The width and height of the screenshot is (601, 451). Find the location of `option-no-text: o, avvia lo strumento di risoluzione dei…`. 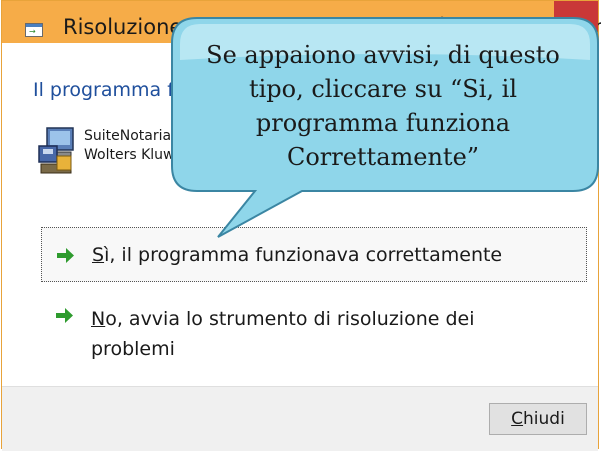

option-no-text: o, avvia lo strumento di risoluzione dei… is located at coordinates (283, 334).